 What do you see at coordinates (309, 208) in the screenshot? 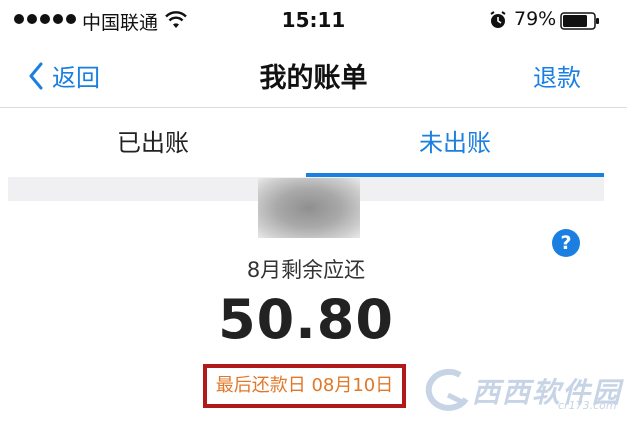
I see `blurred-avatar` at bounding box center [309, 208].